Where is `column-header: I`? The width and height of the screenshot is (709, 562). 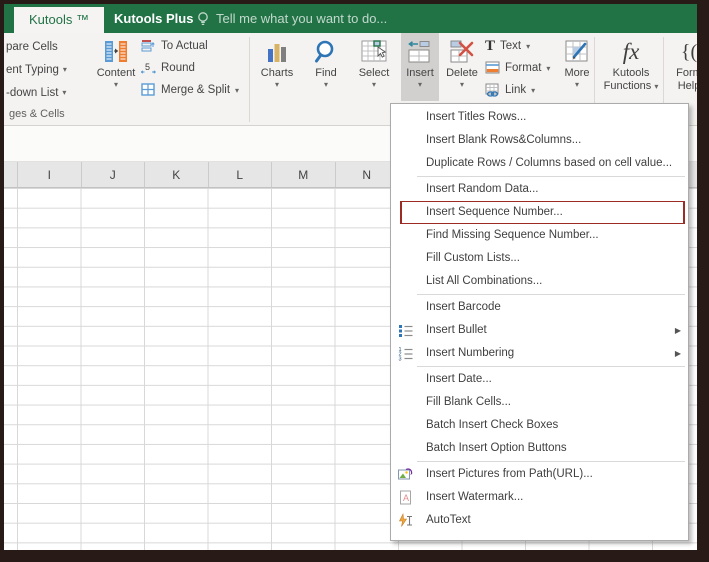 column-header: I is located at coordinates (50, 174).